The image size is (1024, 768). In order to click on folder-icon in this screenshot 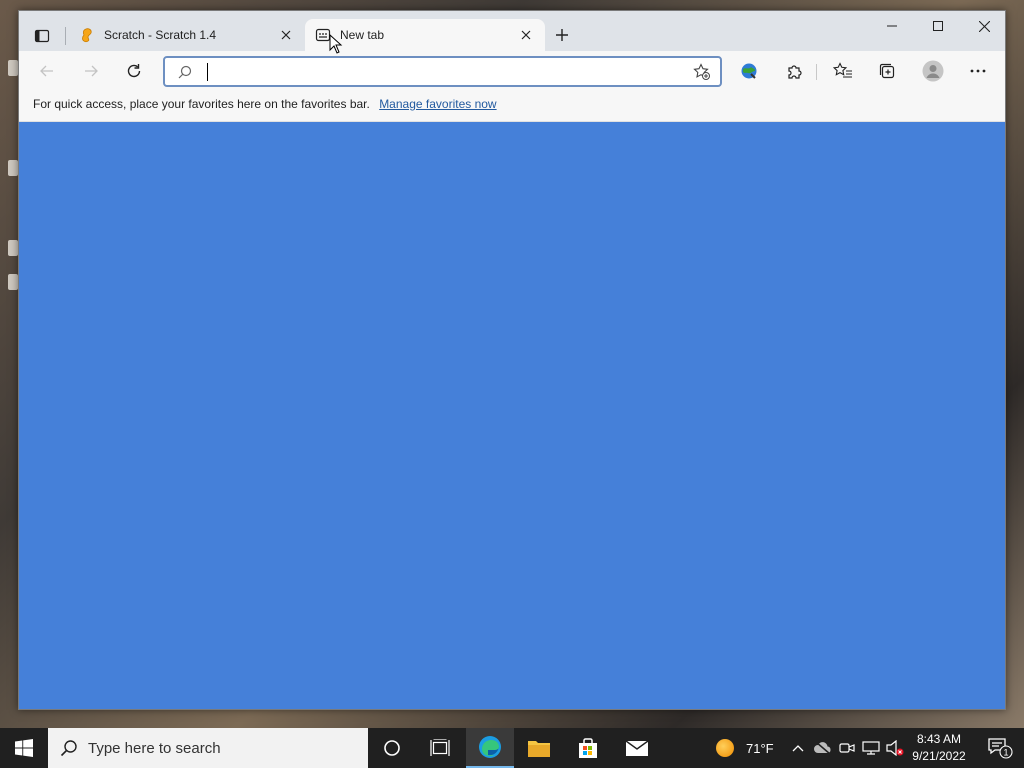, I will do `click(539, 749)`.